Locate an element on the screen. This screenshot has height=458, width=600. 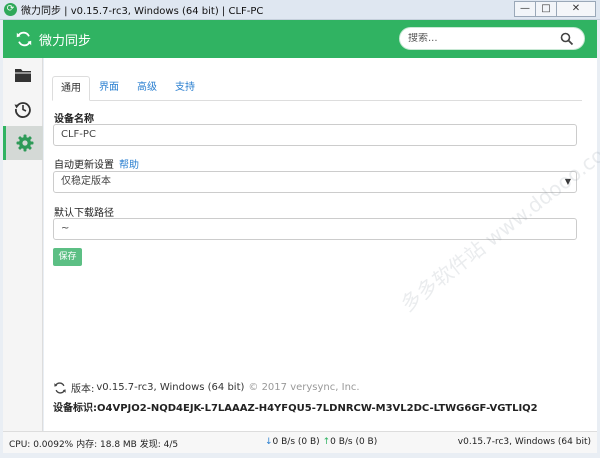
memory-usage: 内存: 18.8 MB is located at coordinates (106, 445).